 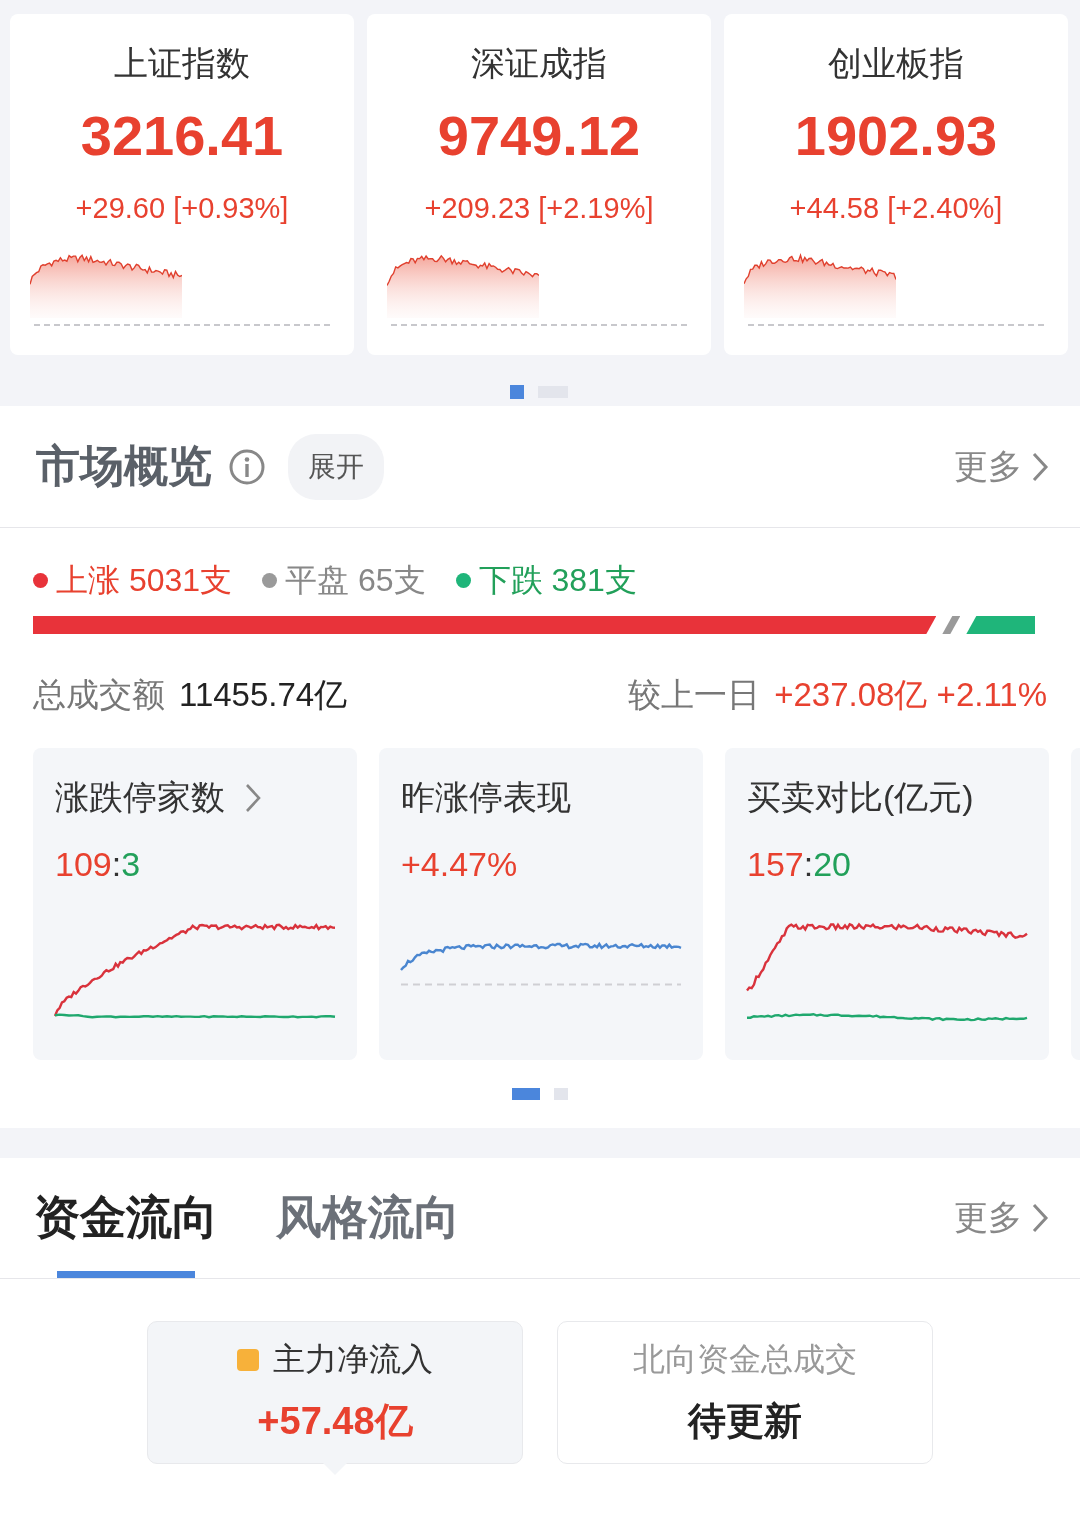 What do you see at coordinates (335, 1421) in the screenshot?
I see `flow-value: +57.48亿` at bounding box center [335, 1421].